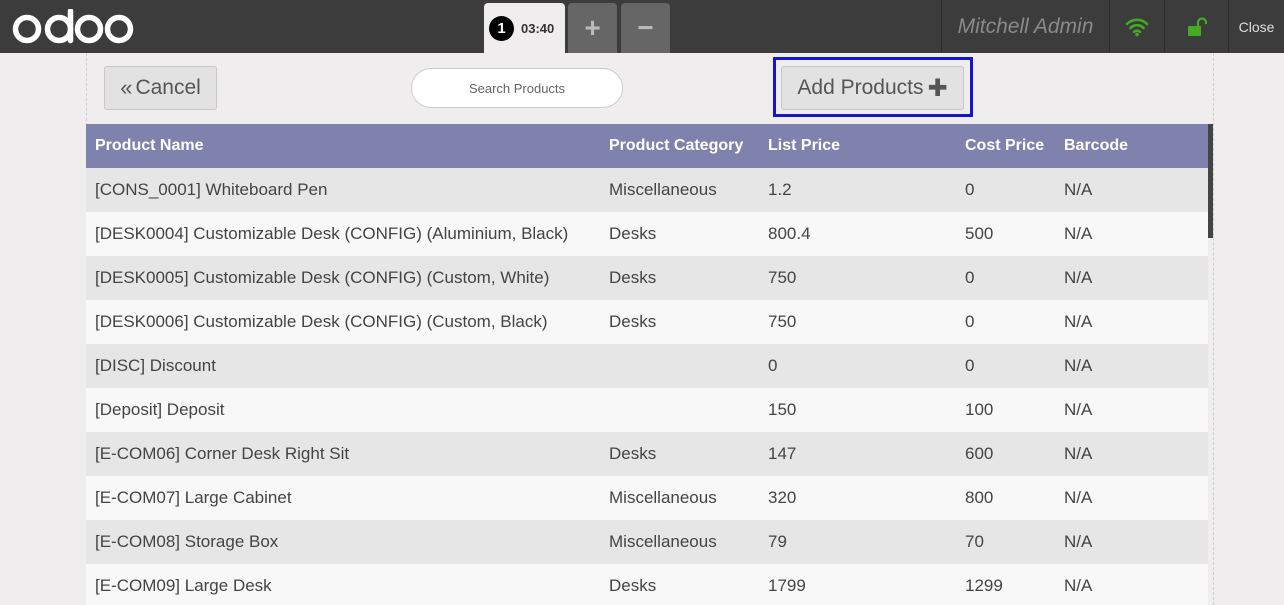 The image size is (1284, 605). I want to click on unlock-icon, so click(1197, 26).